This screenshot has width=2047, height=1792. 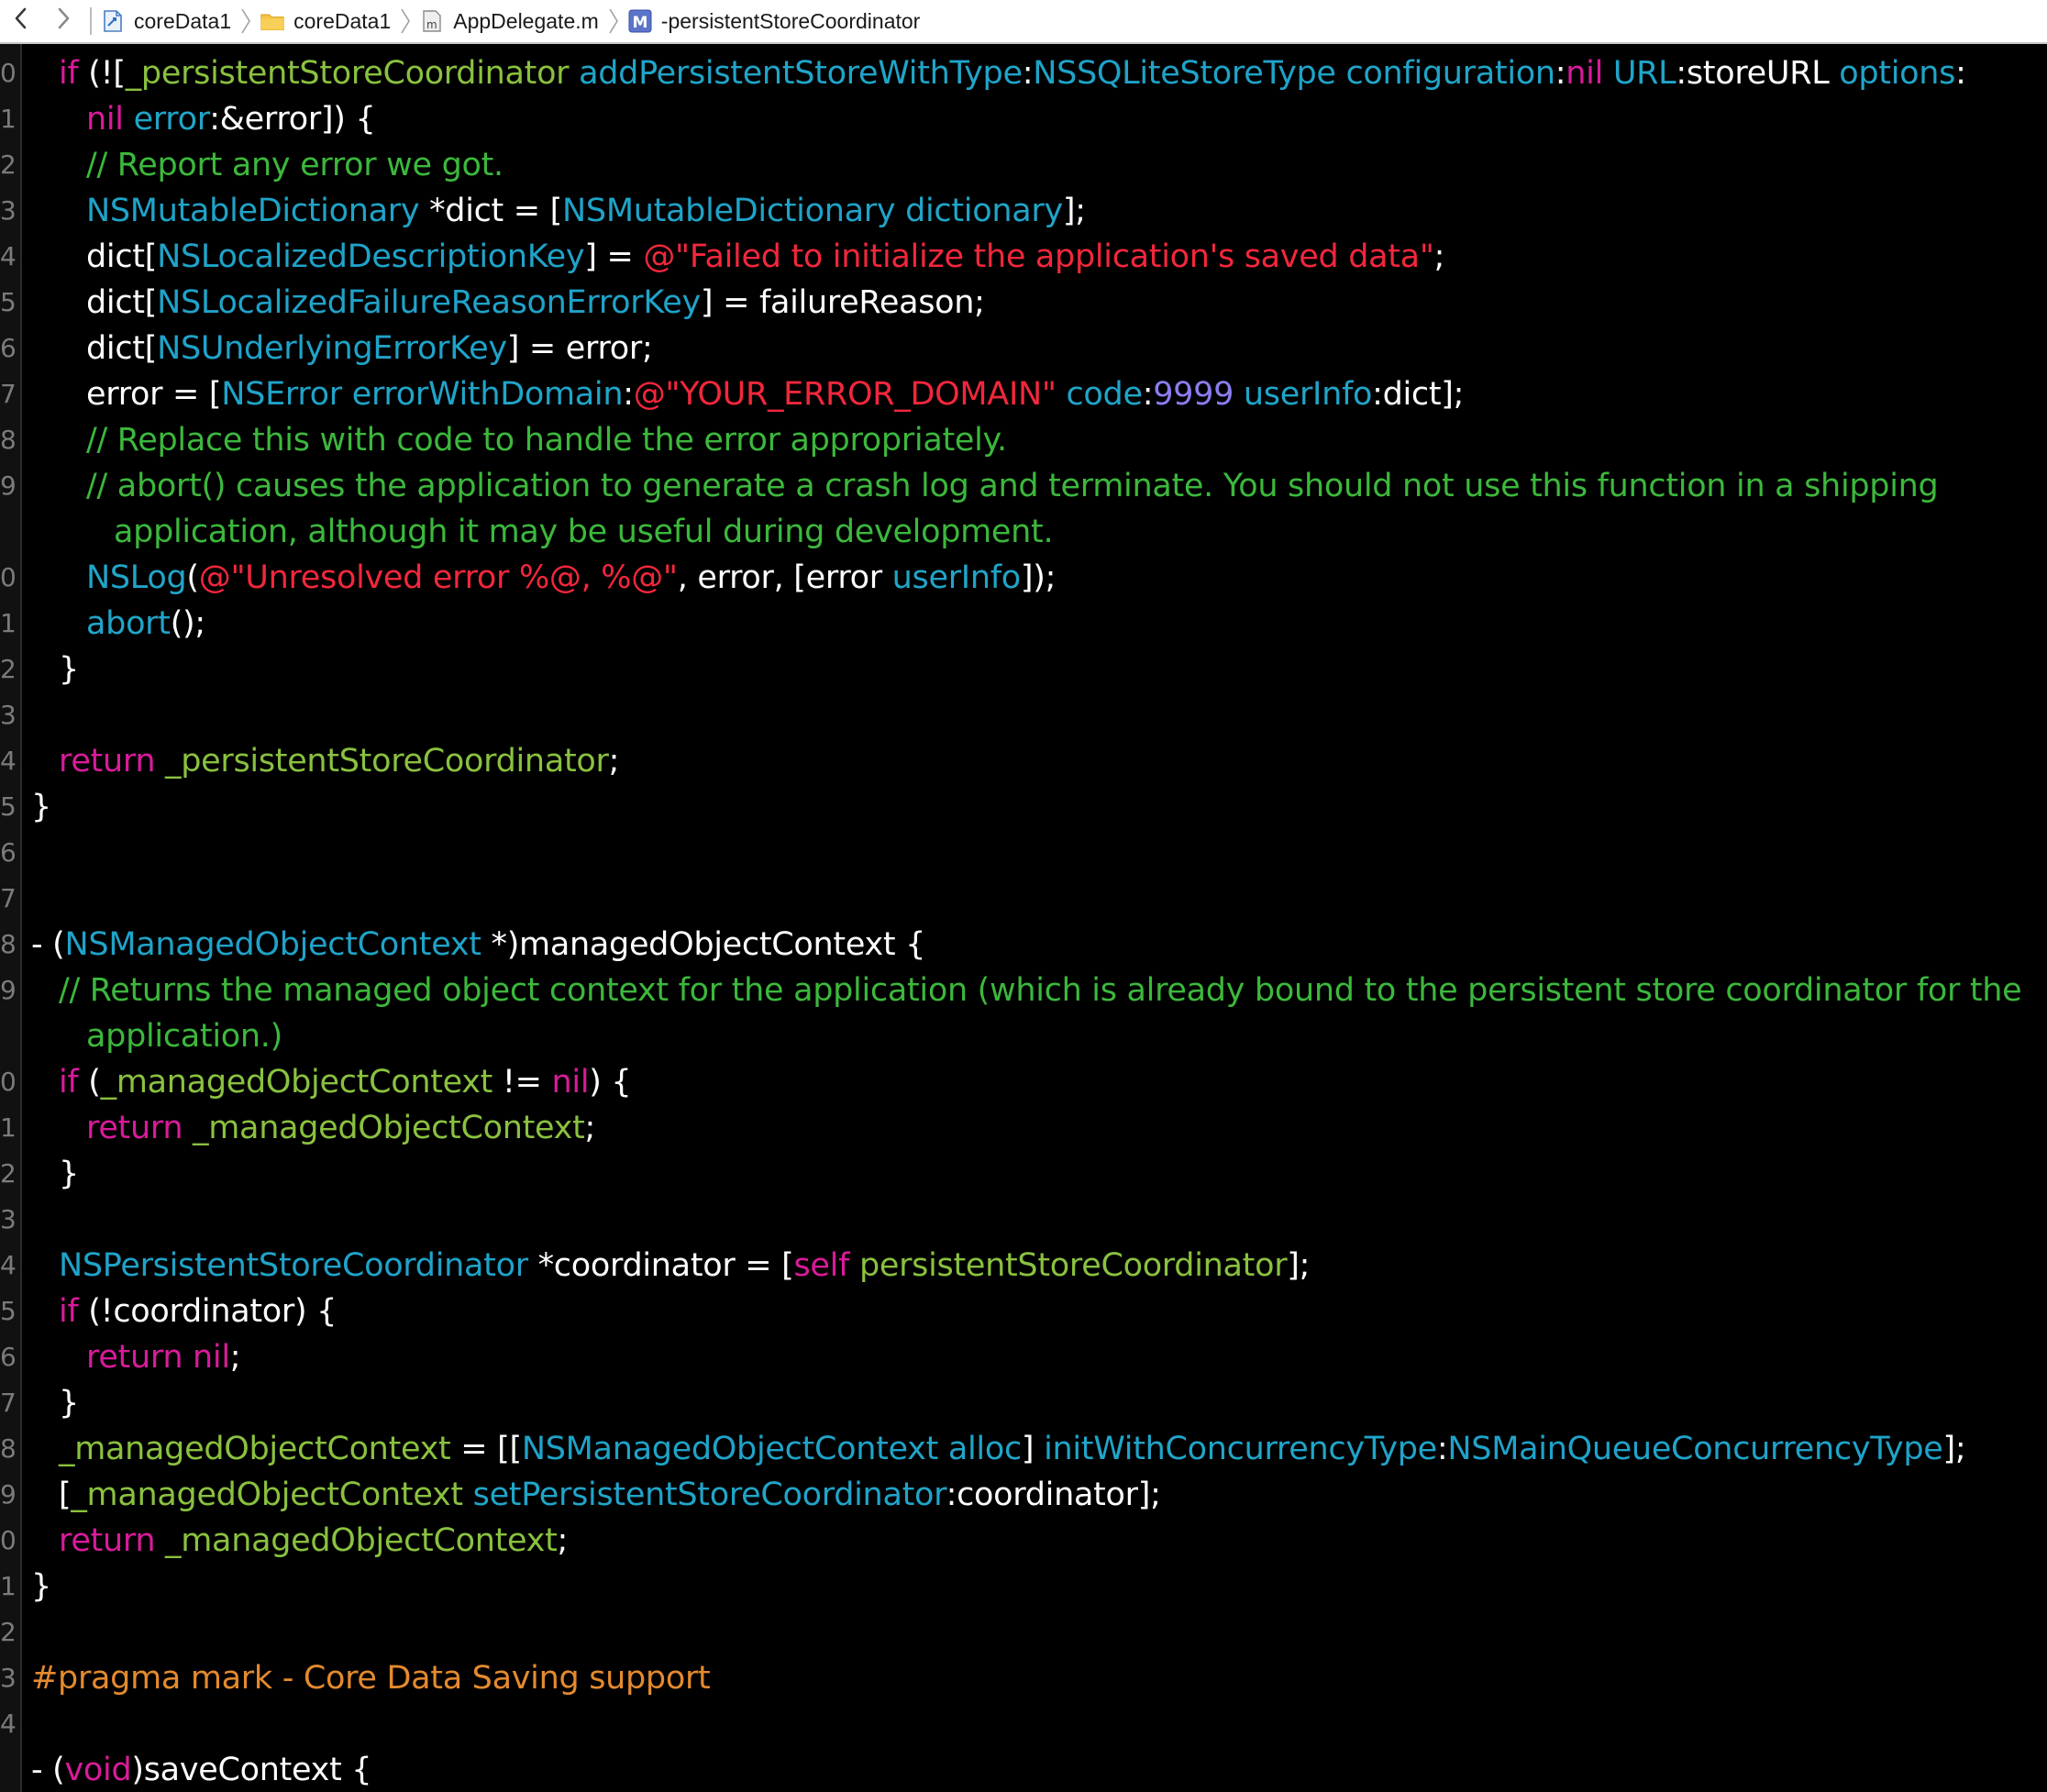 What do you see at coordinates (113, 21) in the screenshot?
I see `xcode-project-icon` at bounding box center [113, 21].